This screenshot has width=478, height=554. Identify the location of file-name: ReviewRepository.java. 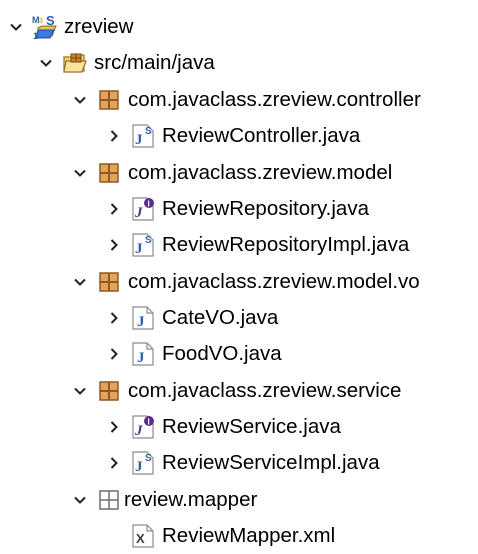
(265, 208).